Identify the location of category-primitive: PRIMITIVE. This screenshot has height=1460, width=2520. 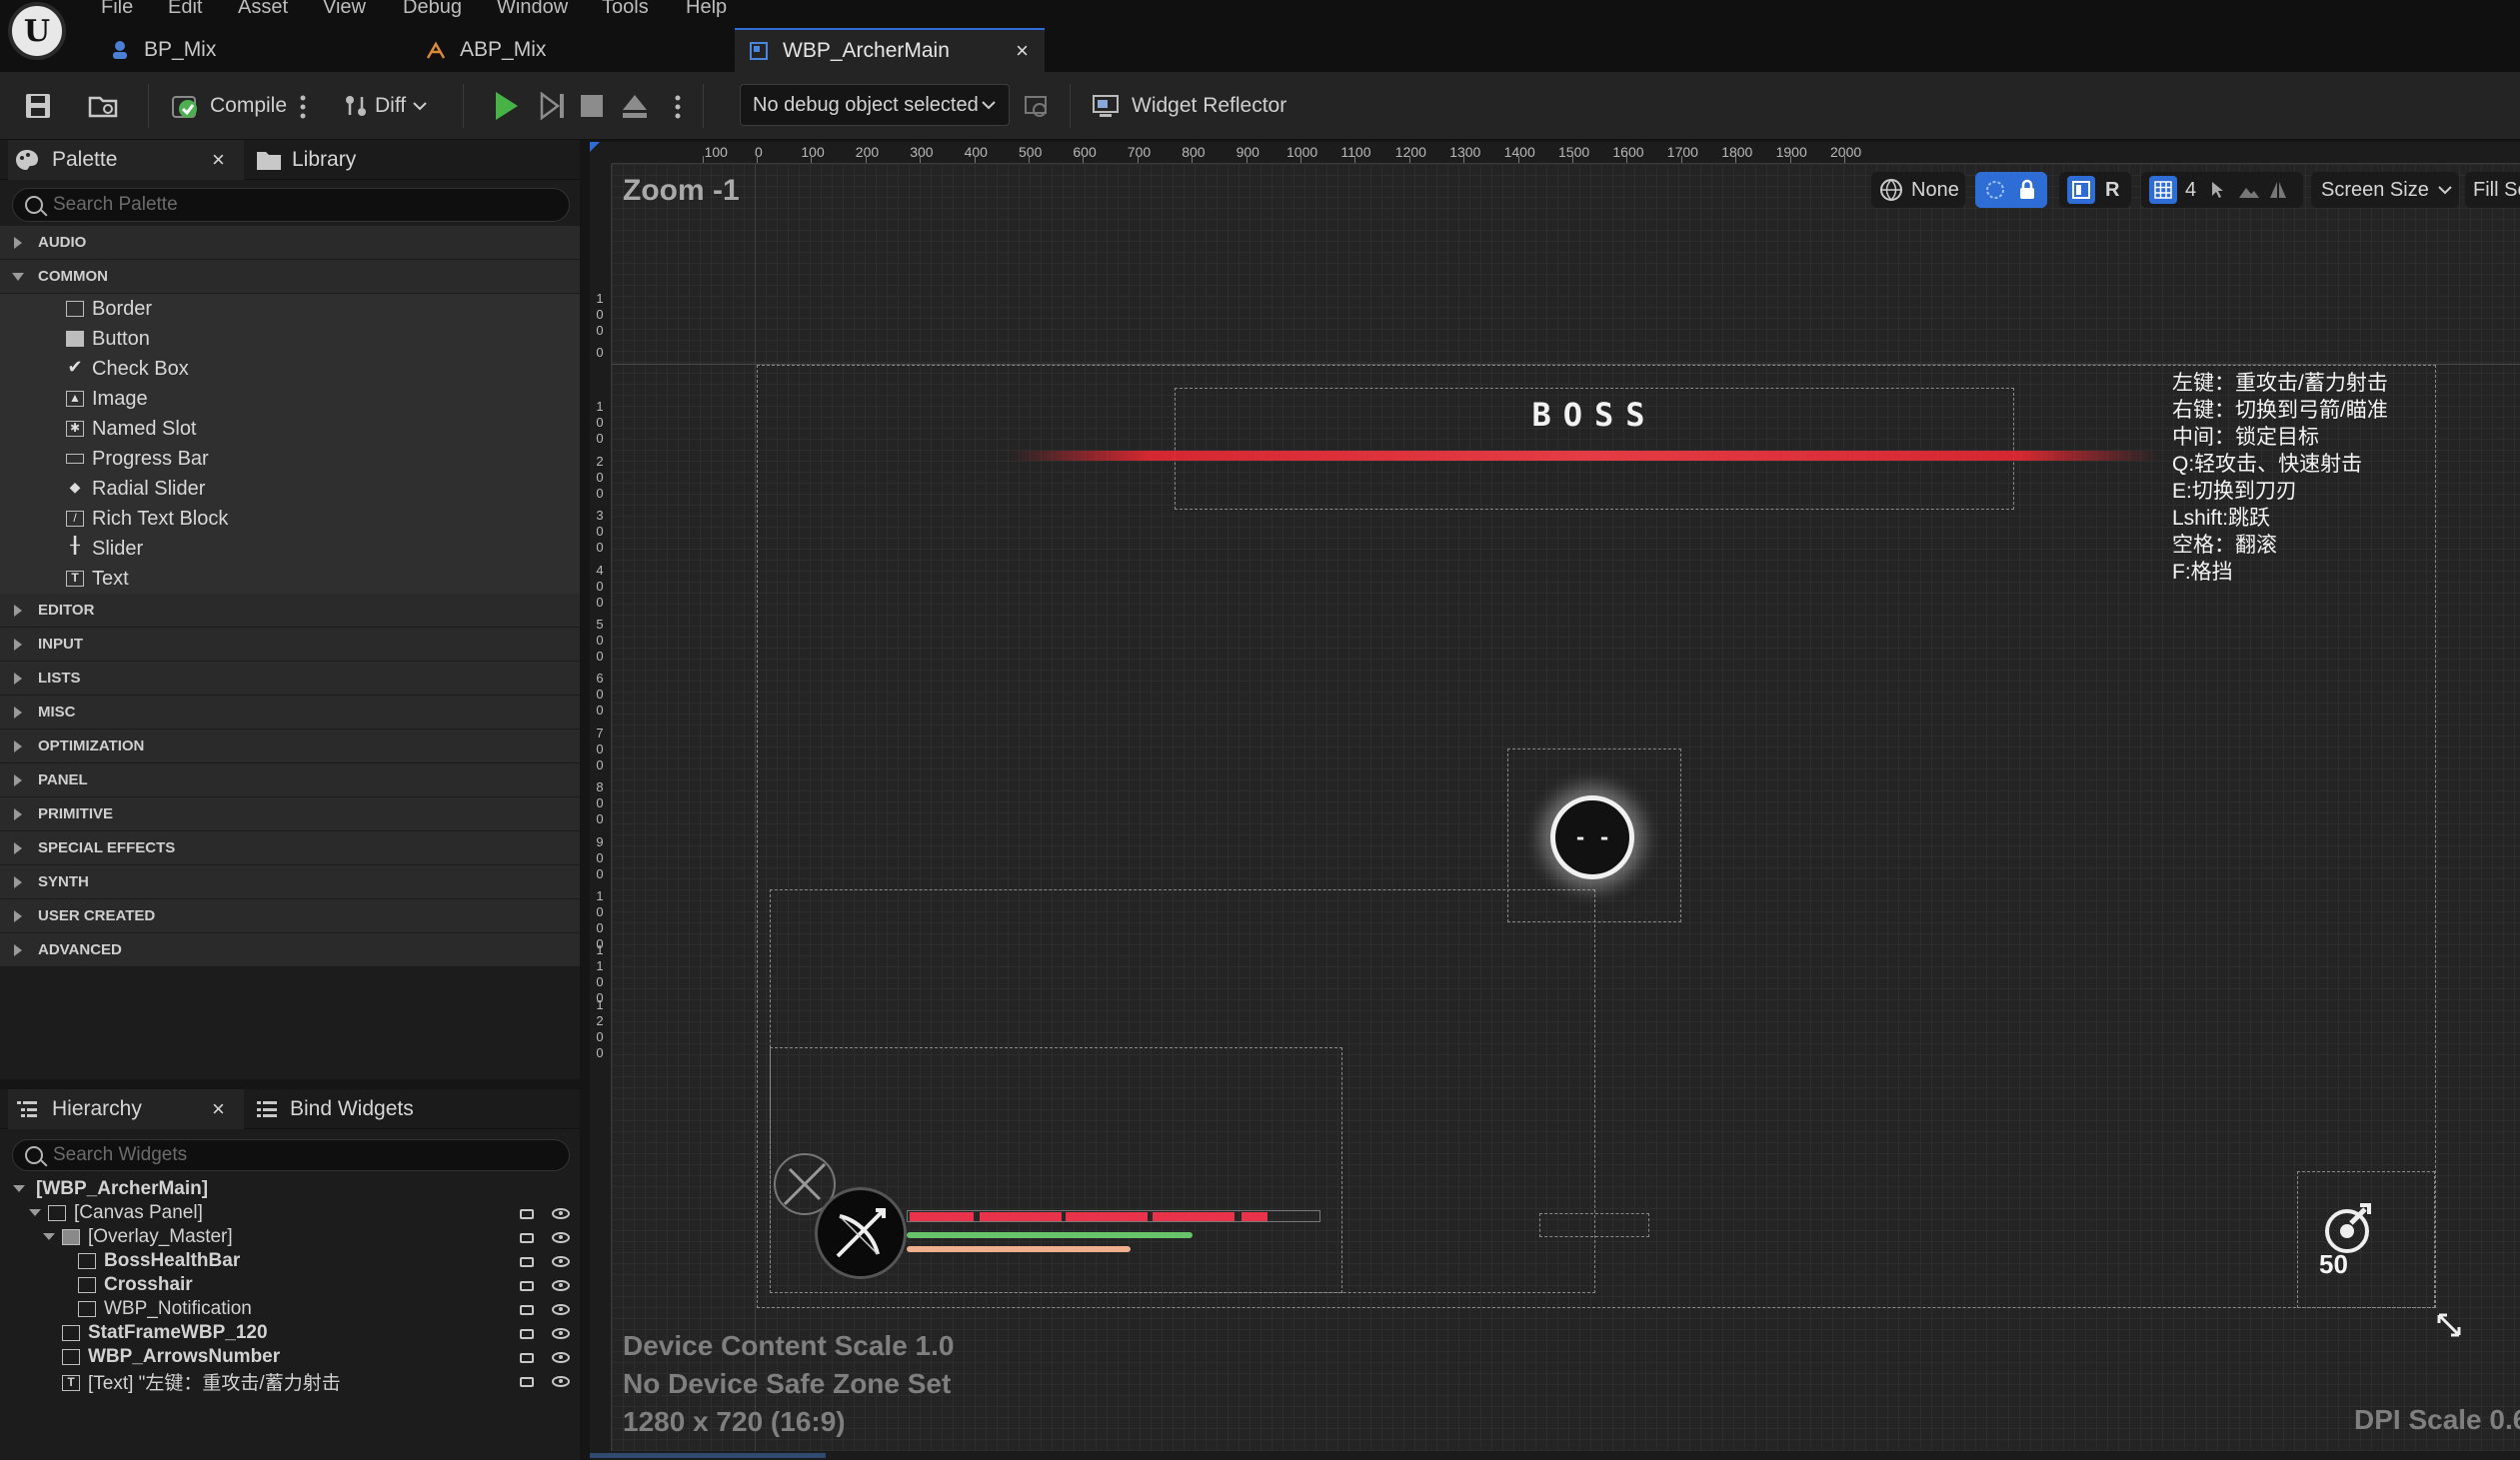
(290, 814).